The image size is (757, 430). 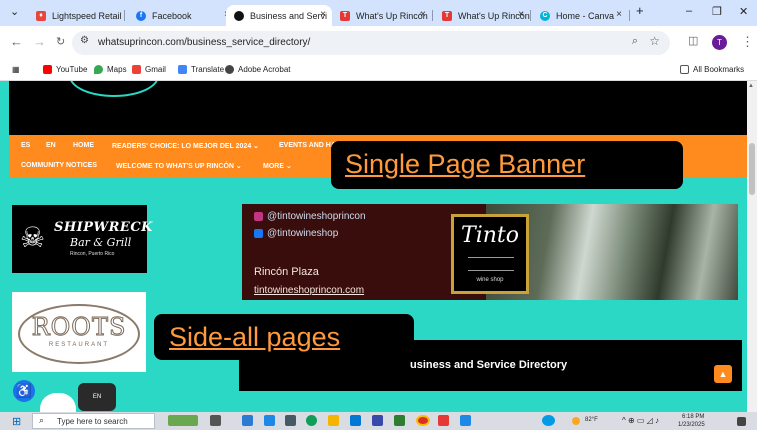 I want to click on tab-search-icon: ⌄, so click(x=14, y=11).